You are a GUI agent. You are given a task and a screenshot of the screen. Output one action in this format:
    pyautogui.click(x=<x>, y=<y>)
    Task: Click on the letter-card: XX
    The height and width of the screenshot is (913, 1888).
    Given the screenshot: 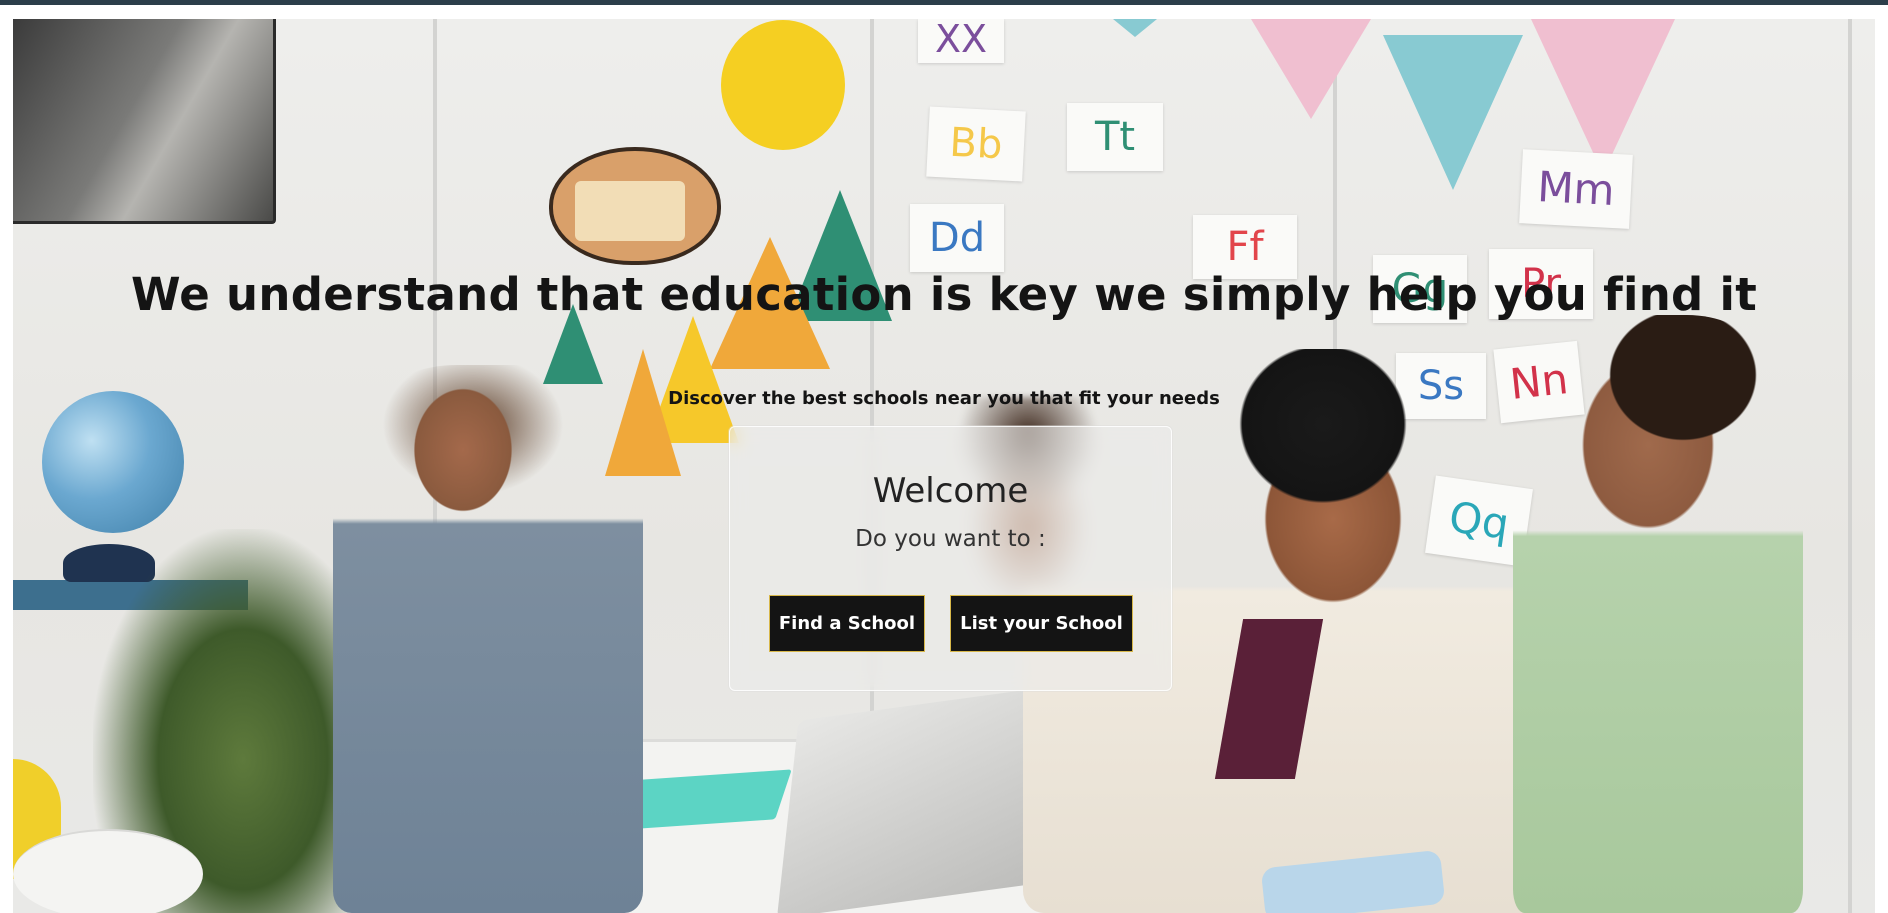 What is the action you would take?
    pyautogui.click(x=961, y=41)
    